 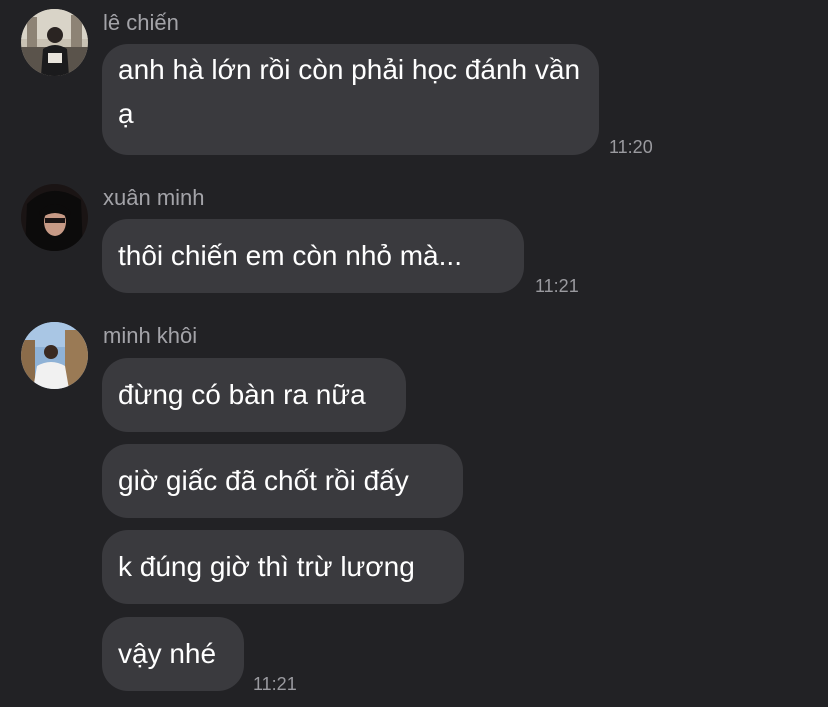 I want to click on message-bubble: giờ giấc đã chốt rồi đấy, so click(x=282, y=481).